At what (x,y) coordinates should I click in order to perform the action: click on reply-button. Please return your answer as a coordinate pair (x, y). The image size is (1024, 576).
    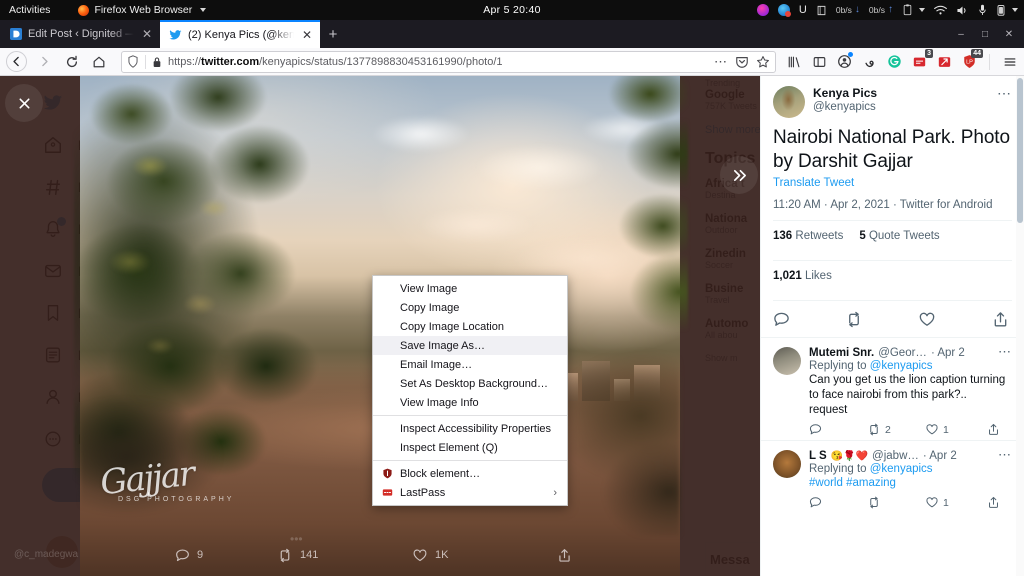
    Looking at the image, I should click on (781, 319).